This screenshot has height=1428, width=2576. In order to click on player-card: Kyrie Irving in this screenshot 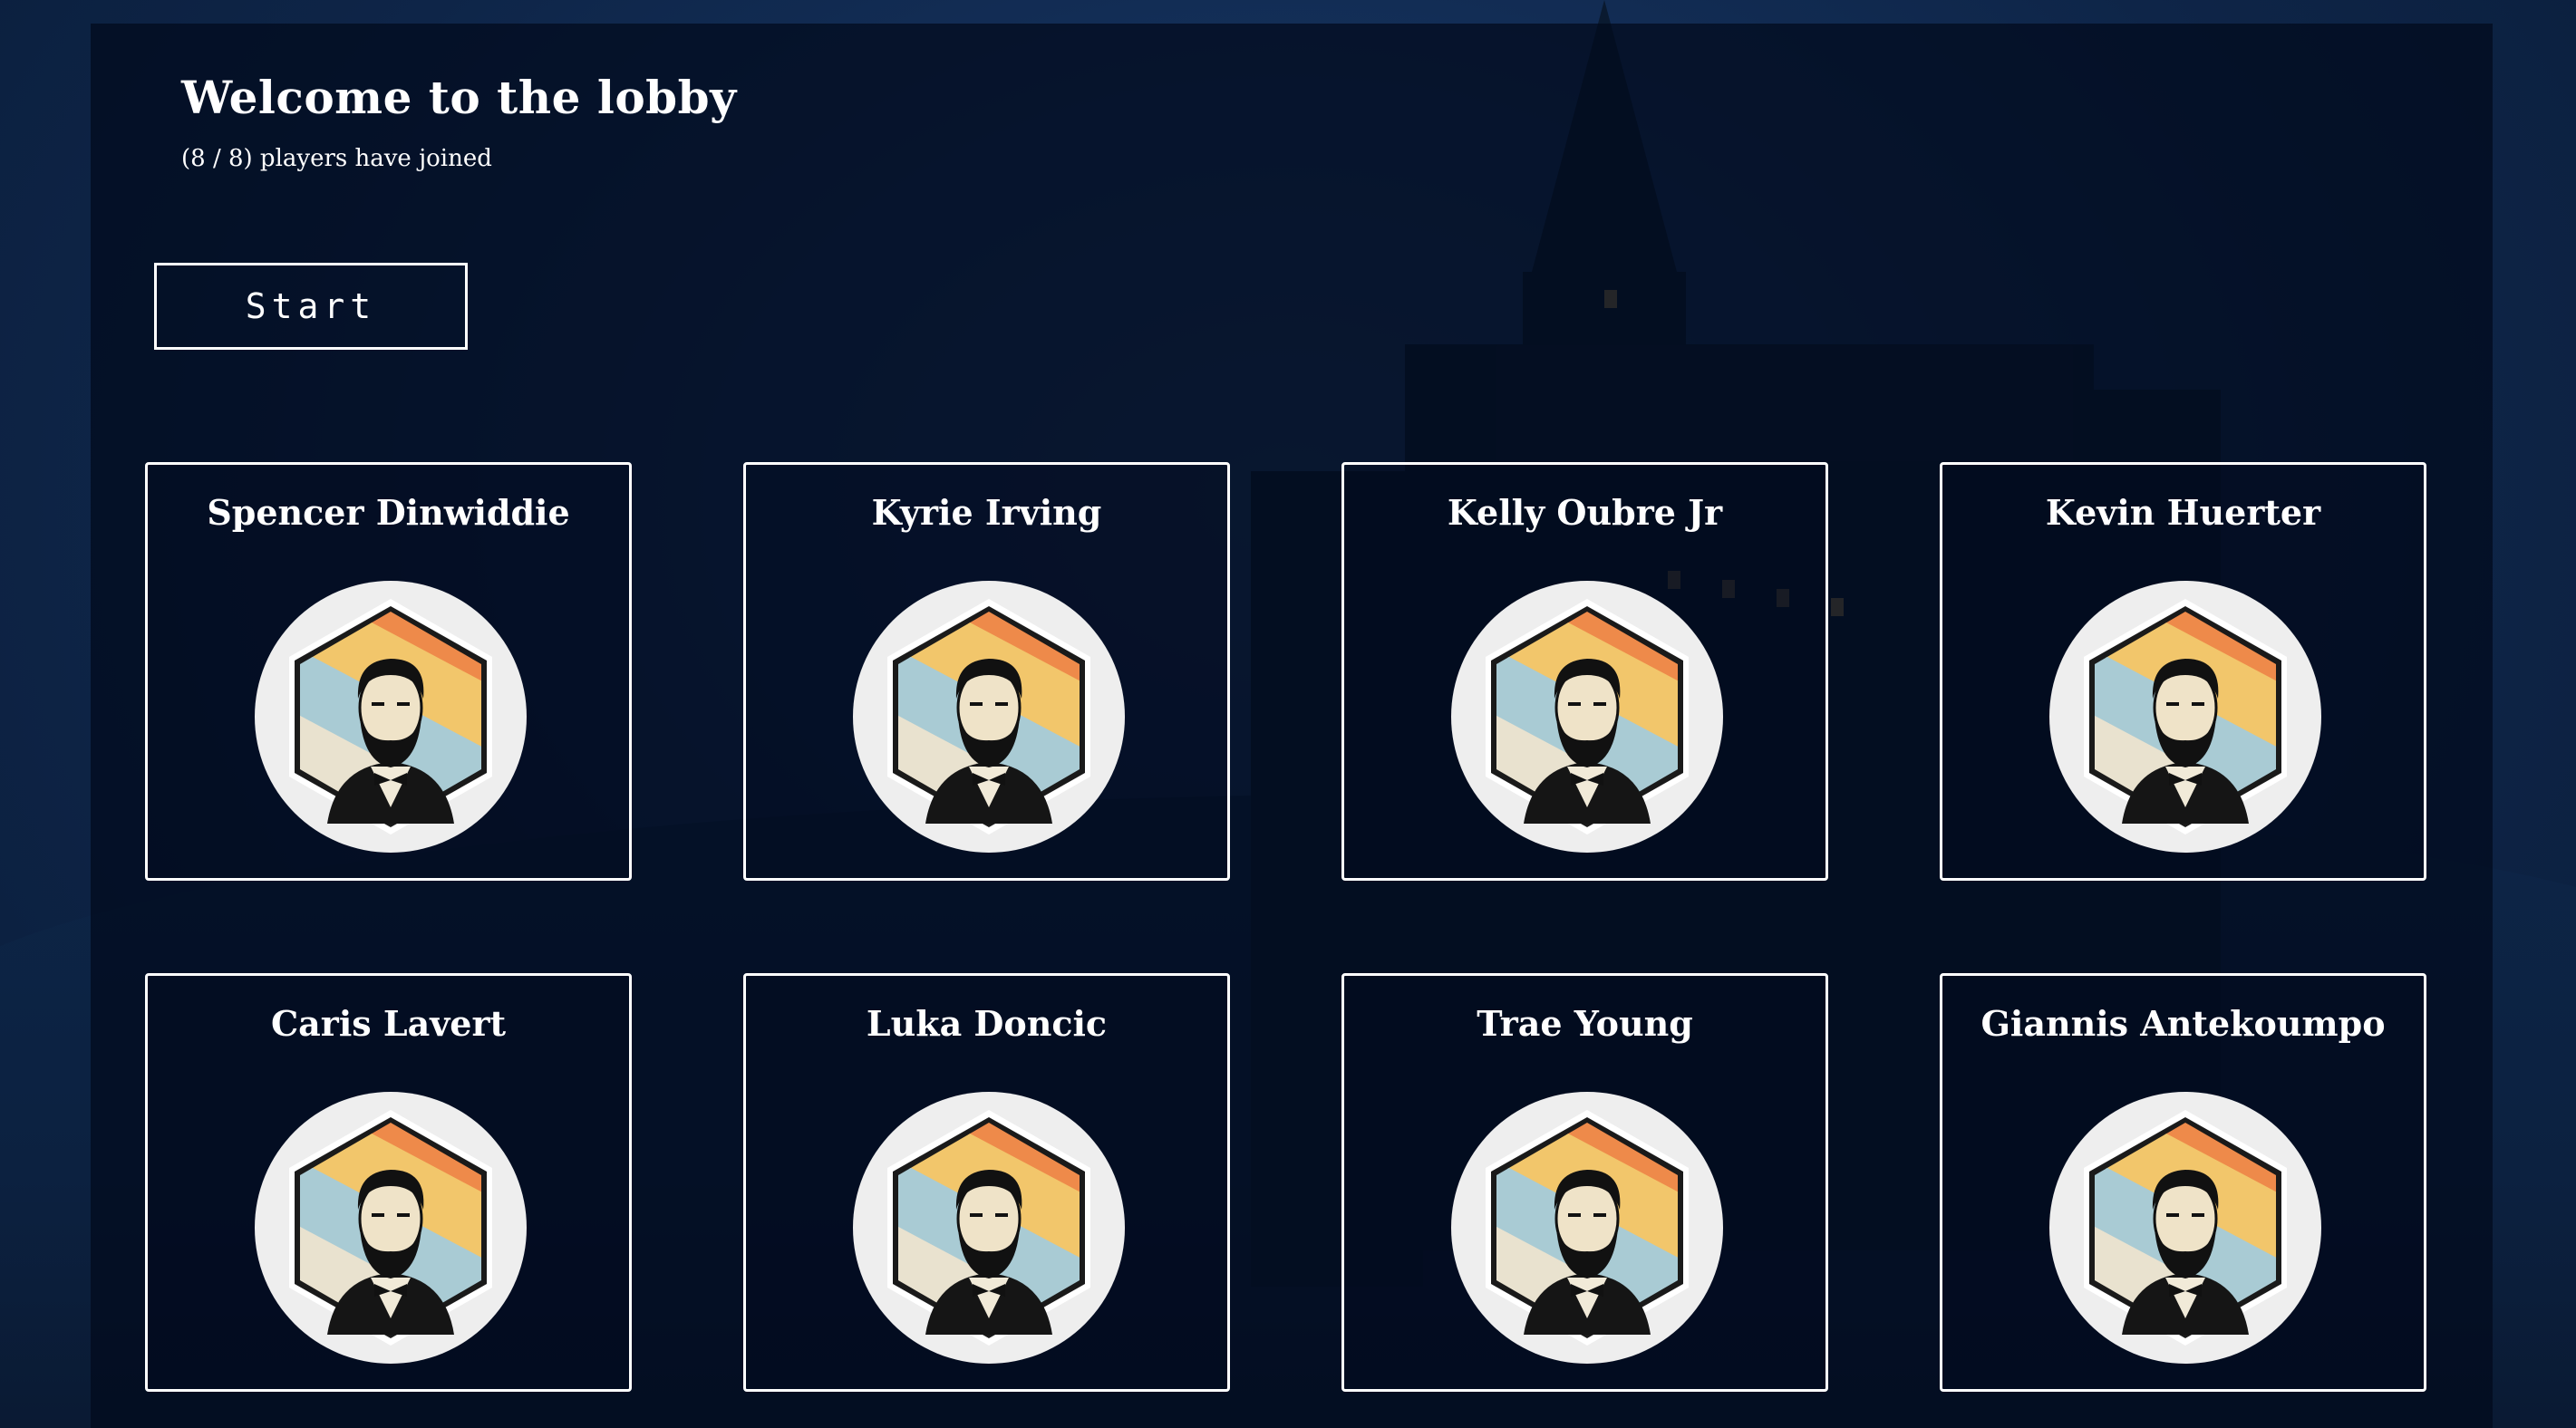, I will do `click(986, 672)`.